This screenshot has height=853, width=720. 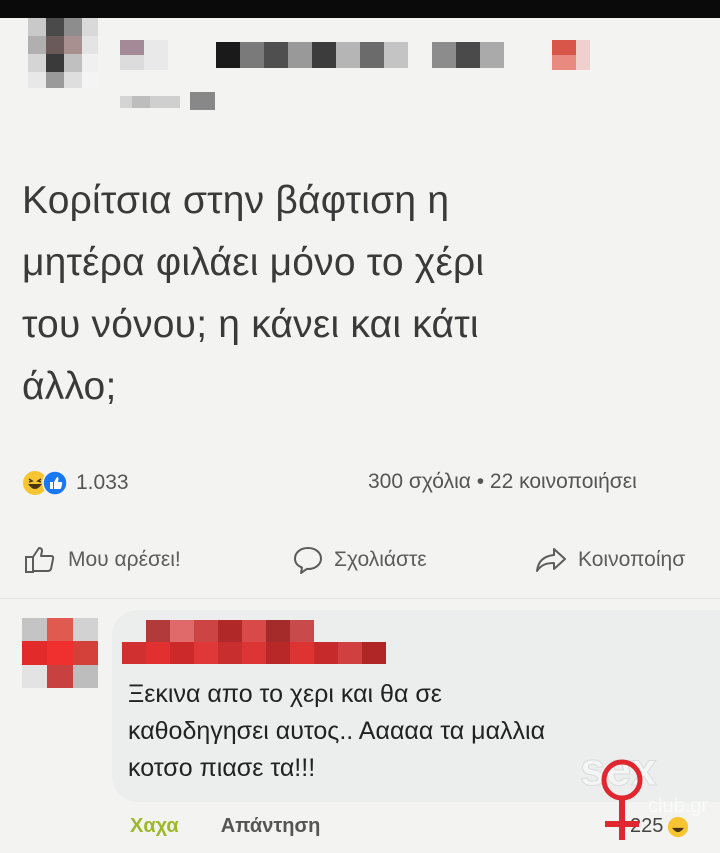 What do you see at coordinates (60, 653) in the screenshot?
I see `commenter-avatar-redacted` at bounding box center [60, 653].